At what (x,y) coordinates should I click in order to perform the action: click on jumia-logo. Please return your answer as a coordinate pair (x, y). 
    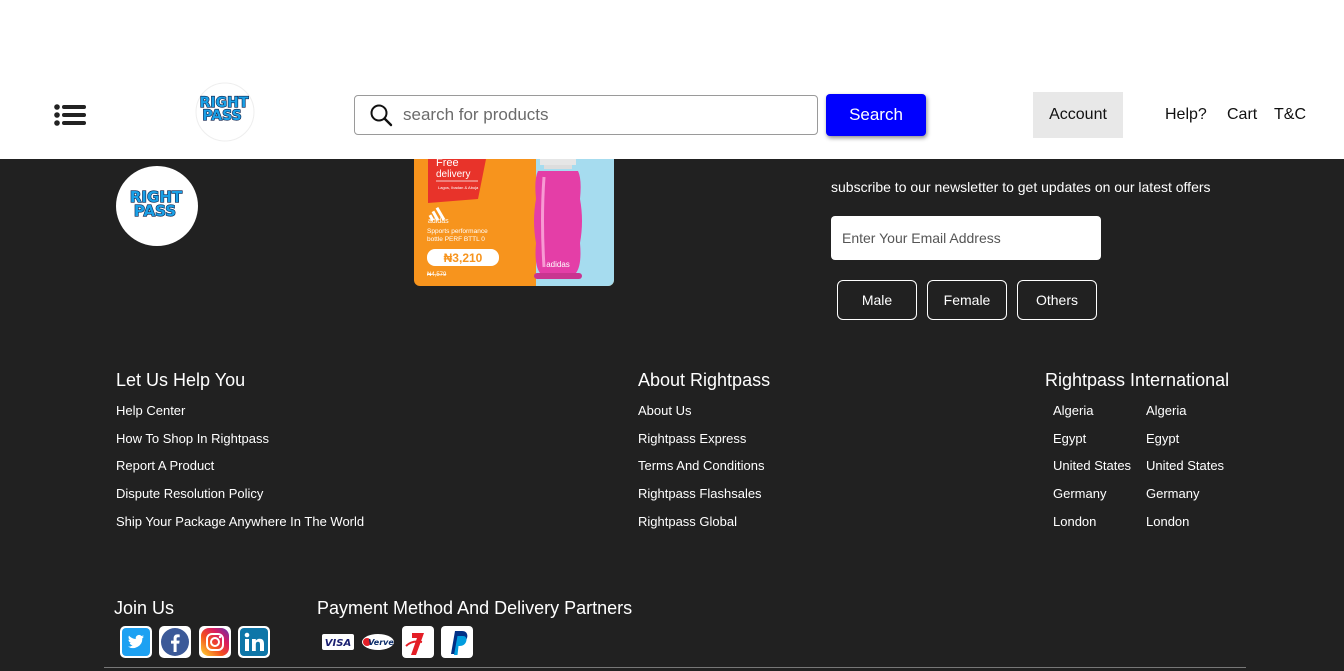
    Looking at the image, I should click on (418, 644).